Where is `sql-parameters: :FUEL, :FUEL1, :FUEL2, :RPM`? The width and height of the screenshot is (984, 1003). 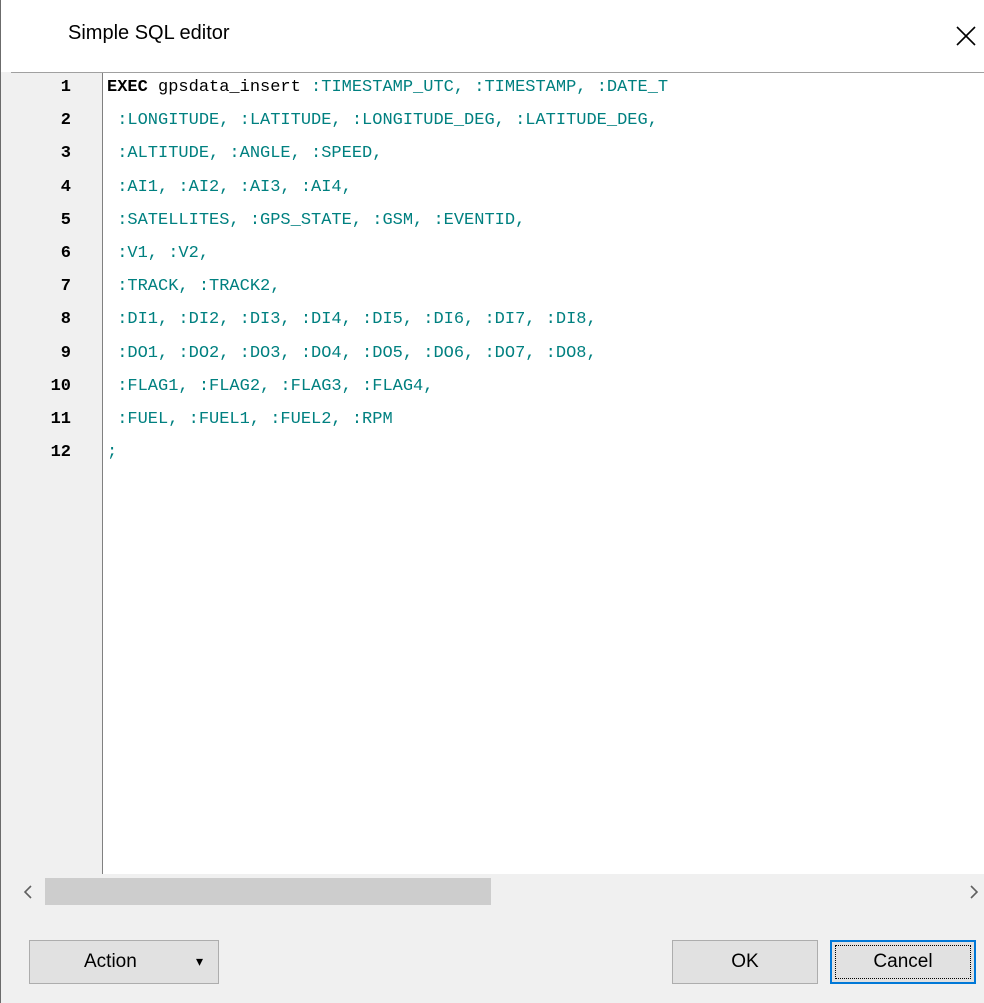 sql-parameters: :FUEL, :FUEL1, :FUEL2, :RPM is located at coordinates (250, 419).